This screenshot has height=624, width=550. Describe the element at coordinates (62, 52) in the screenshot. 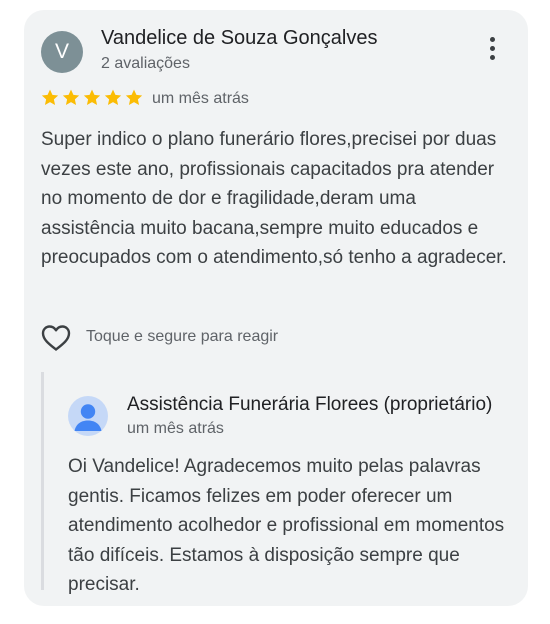

I see `reviewer-avatar: V` at that location.